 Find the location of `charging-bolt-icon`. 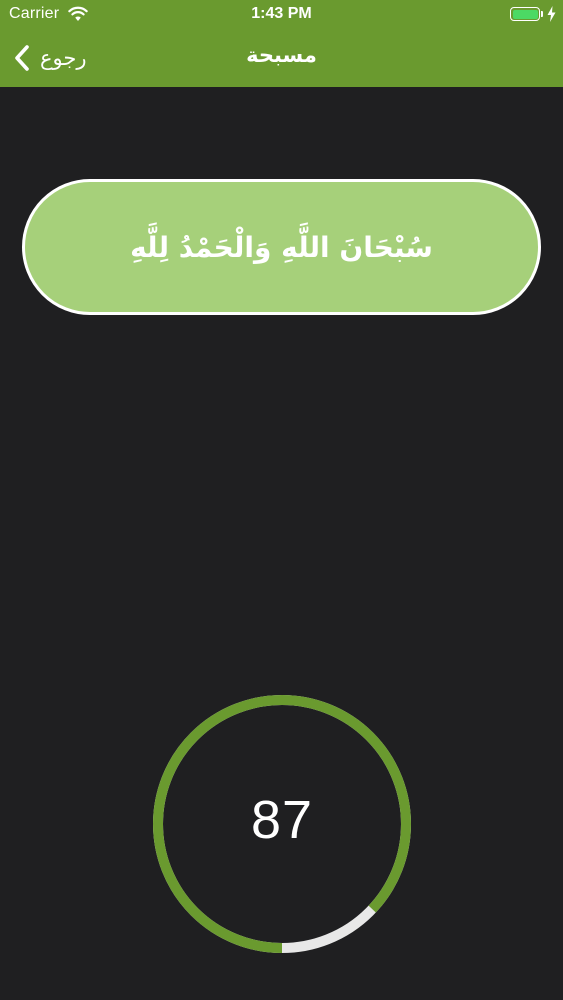

charging-bolt-icon is located at coordinates (551, 14).